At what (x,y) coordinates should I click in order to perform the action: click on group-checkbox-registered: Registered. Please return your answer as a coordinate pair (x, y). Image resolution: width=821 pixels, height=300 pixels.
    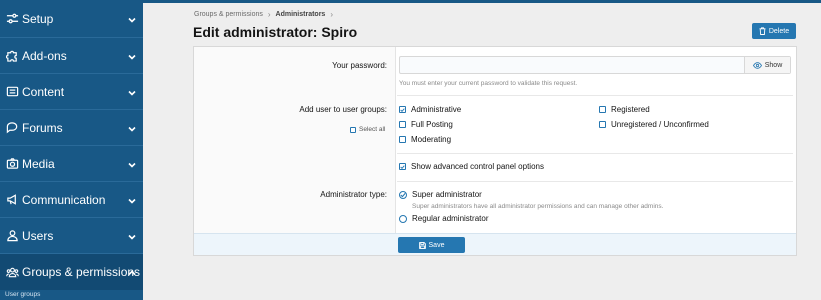
    Looking at the image, I should click on (624, 109).